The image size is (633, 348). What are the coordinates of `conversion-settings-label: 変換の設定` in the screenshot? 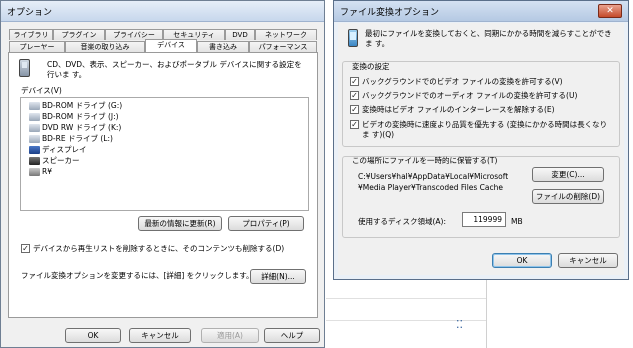 It's located at (371, 66).